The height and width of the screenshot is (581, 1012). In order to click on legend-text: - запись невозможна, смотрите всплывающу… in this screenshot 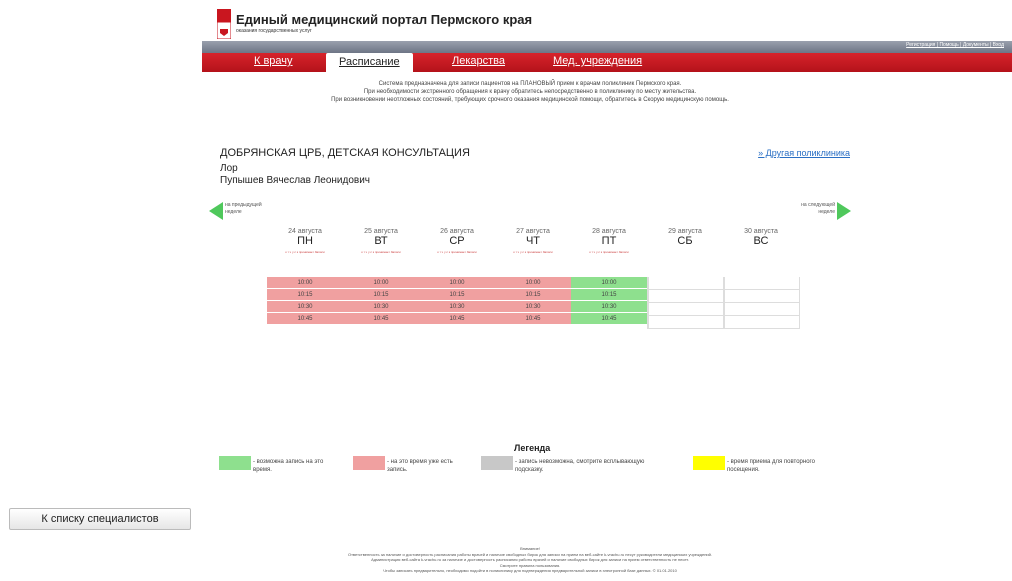, I will do `click(580, 466)`.